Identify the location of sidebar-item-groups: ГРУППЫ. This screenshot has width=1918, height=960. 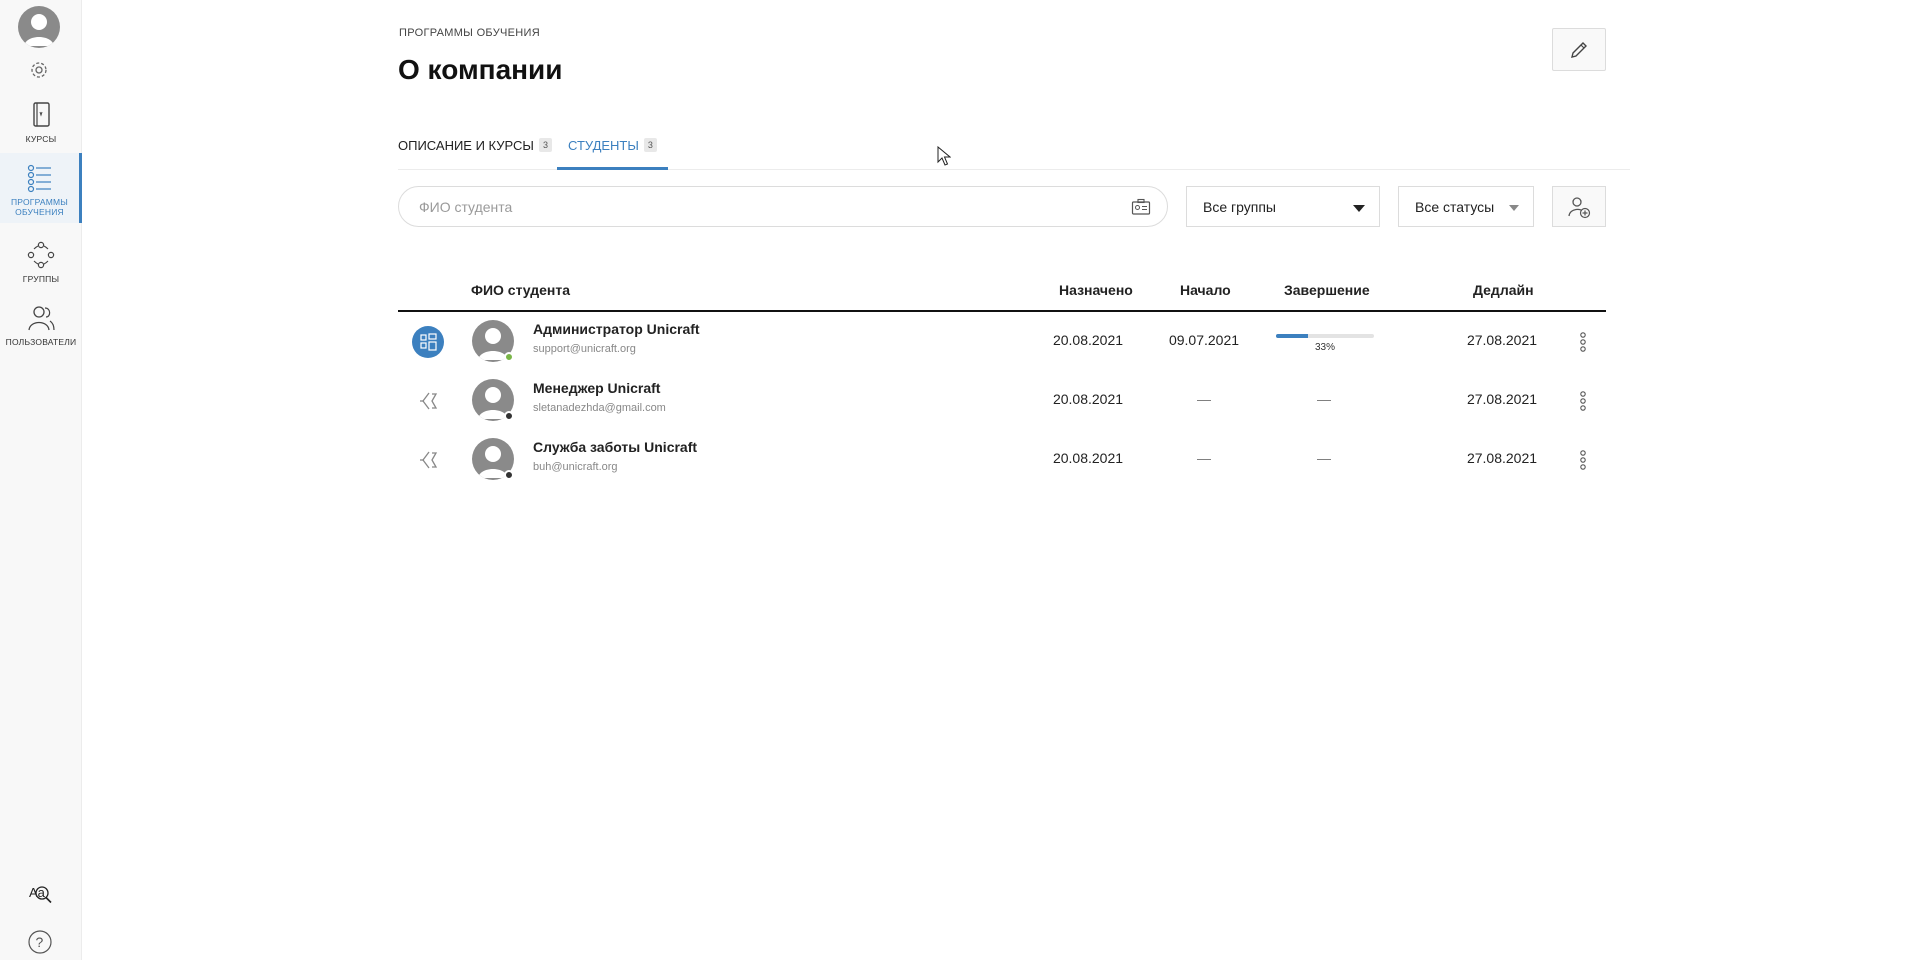
(41, 265).